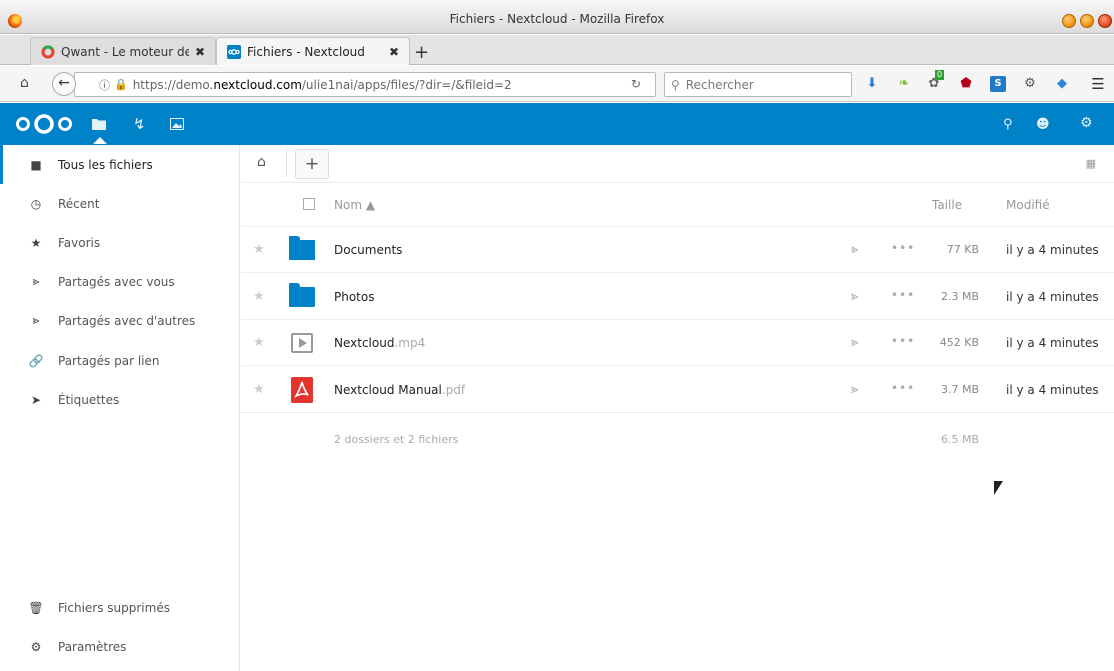 The height and width of the screenshot is (671, 1114). Describe the element at coordinates (947, 205) in the screenshot. I see `column-size-header: Taille` at that location.